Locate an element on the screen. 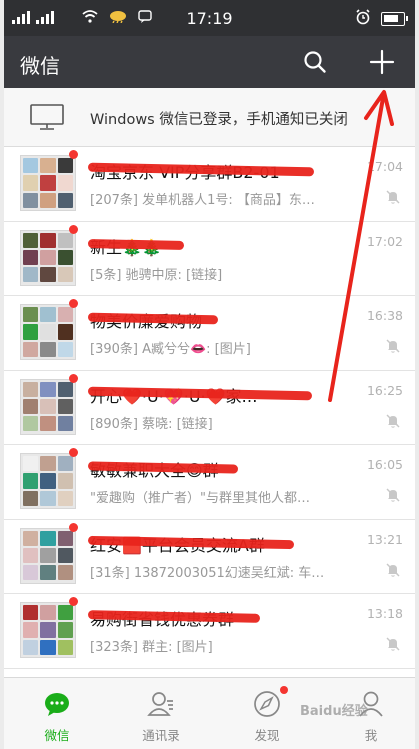 Image resolution: width=419 pixels, height=749 pixels. monitor-icon is located at coordinates (47, 117).